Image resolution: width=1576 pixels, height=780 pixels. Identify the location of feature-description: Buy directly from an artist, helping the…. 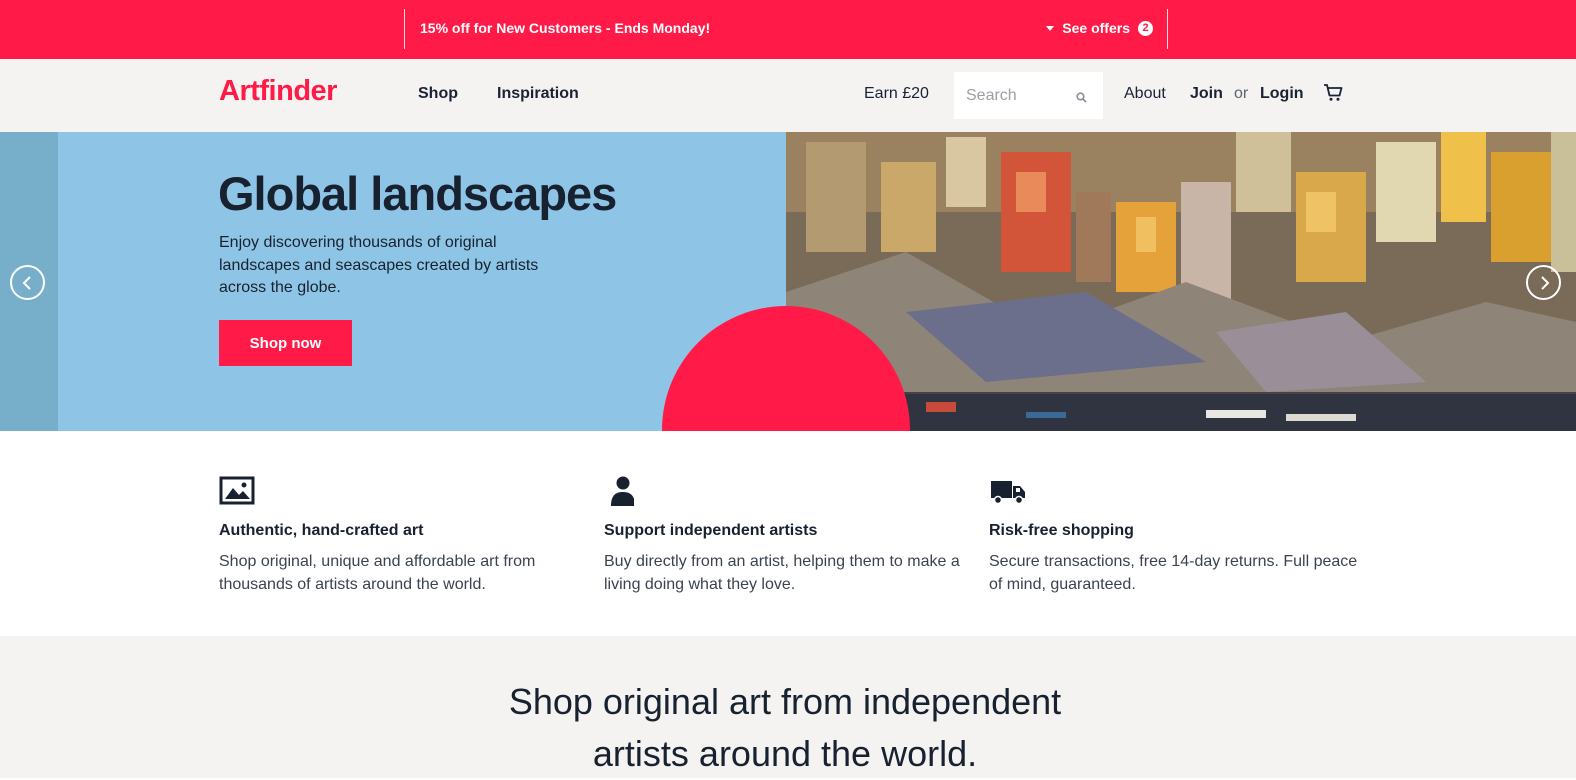
(782, 573).